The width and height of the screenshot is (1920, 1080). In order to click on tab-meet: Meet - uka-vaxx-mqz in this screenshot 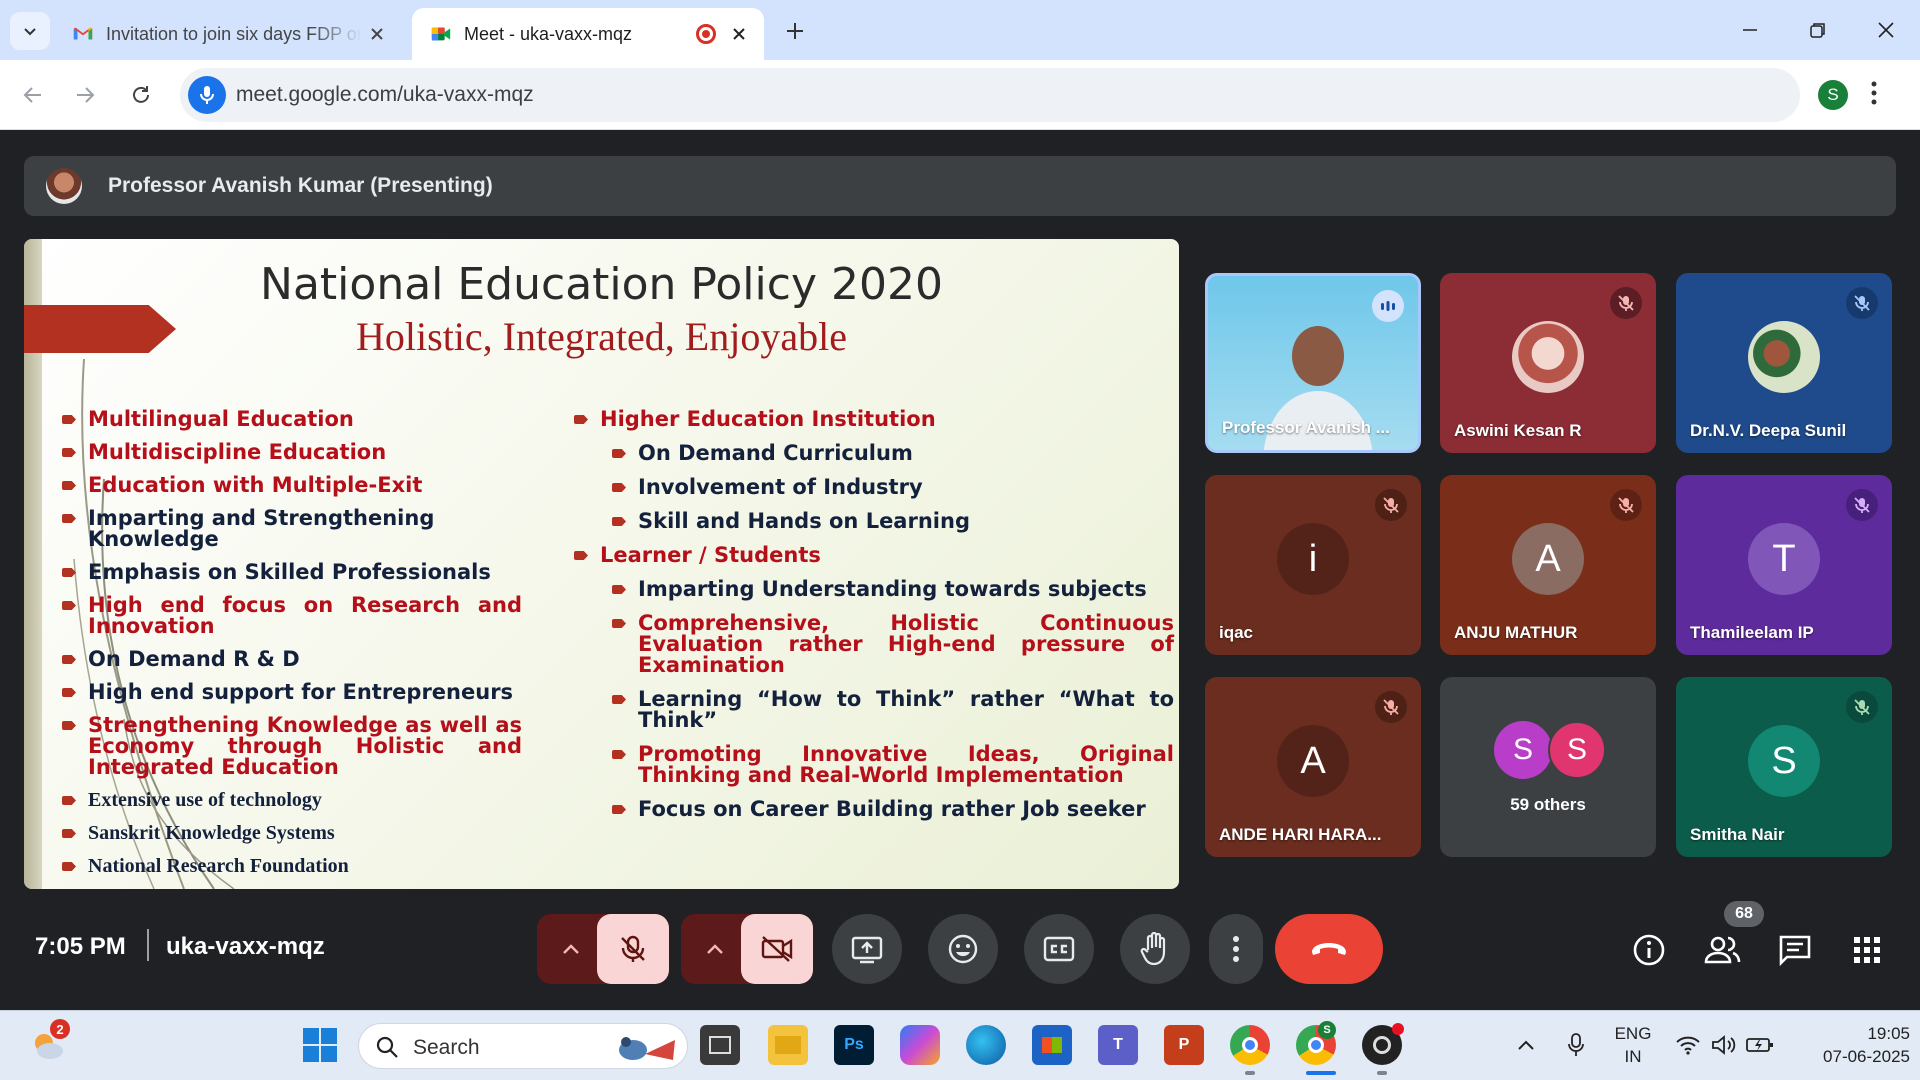, I will do `click(588, 34)`.